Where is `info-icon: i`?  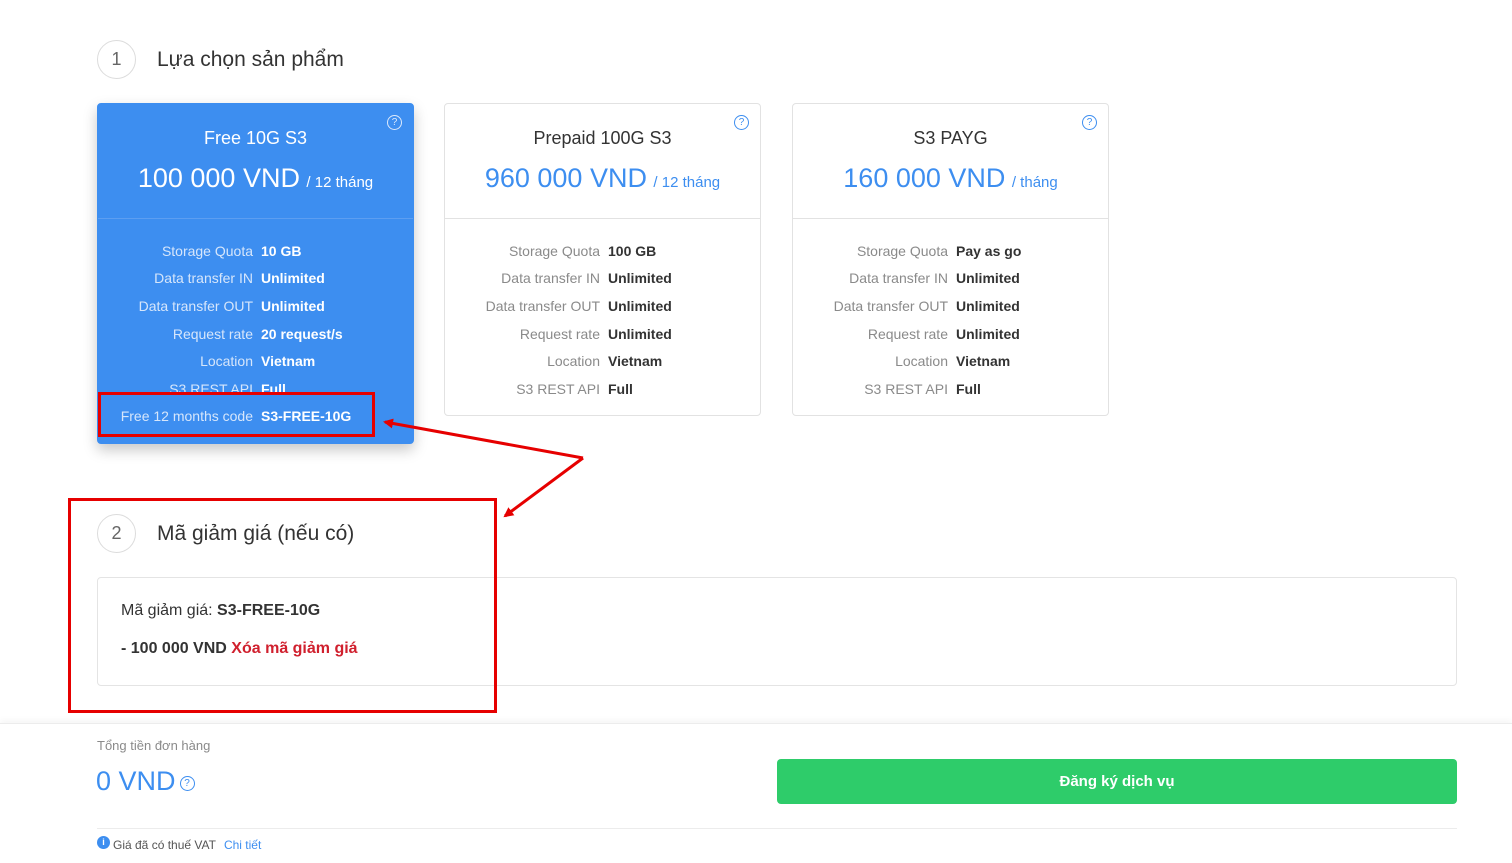
info-icon: i is located at coordinates (103, 842).